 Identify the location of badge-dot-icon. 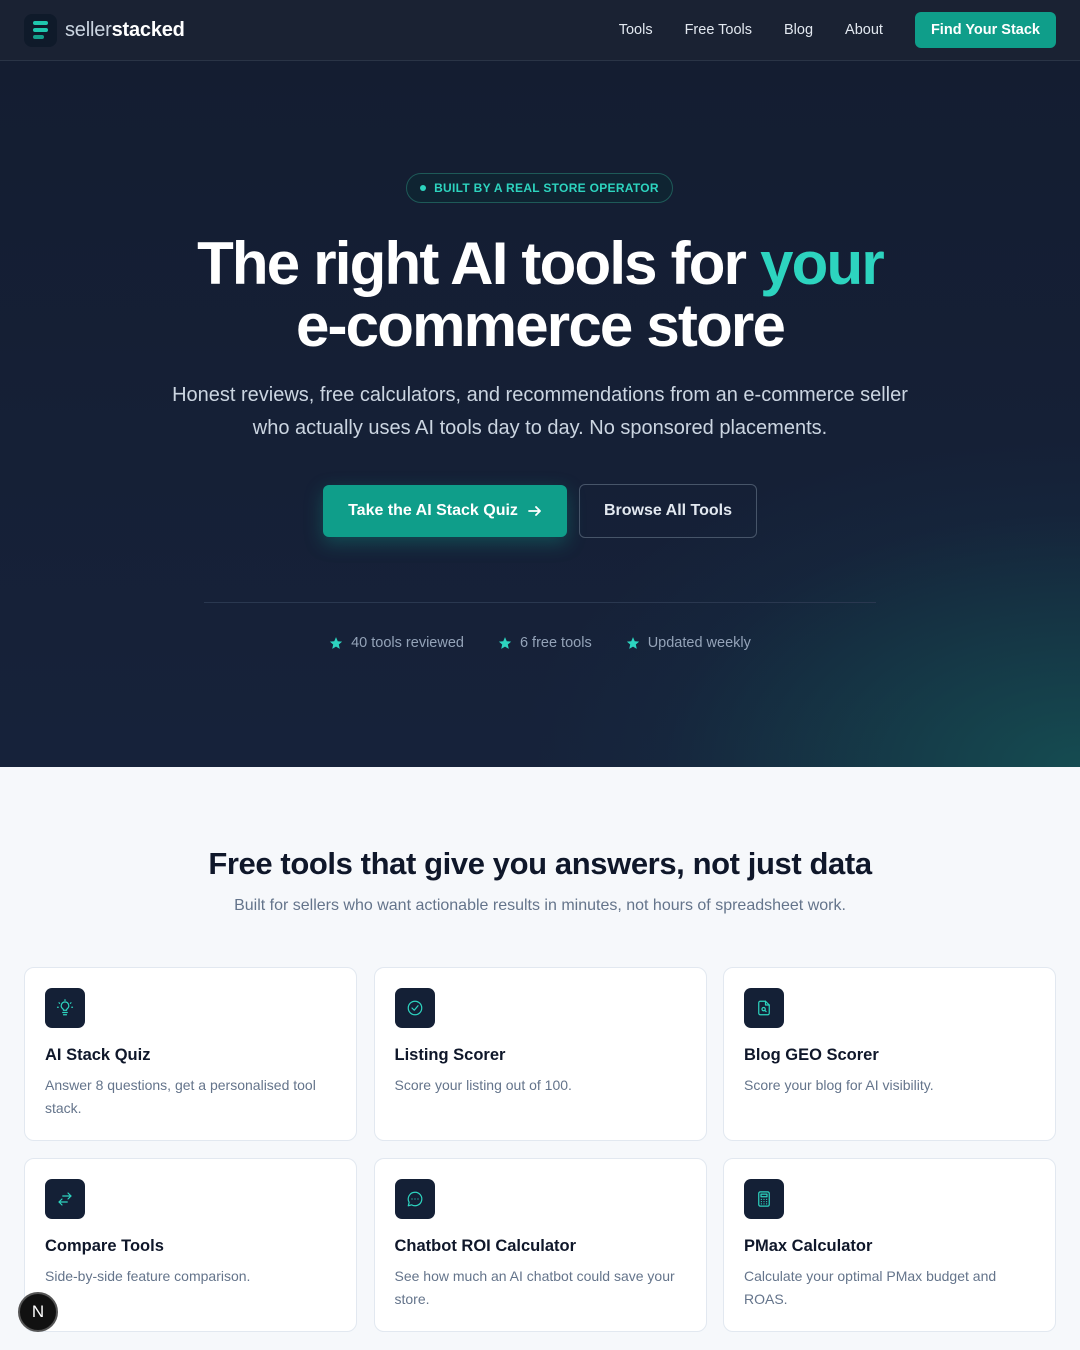
(423, 188).